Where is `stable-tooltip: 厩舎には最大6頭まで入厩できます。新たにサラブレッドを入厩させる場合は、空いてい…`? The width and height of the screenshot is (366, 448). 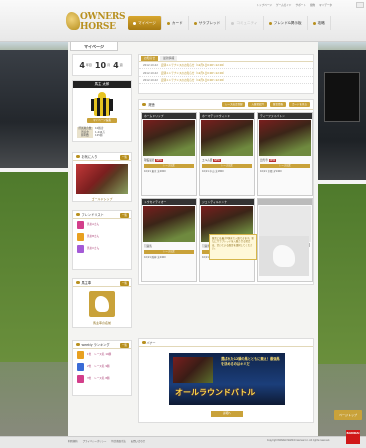 stable-tooltip: 厩舎には最大6頭まで入厩できます。新たにサラブレッドを入厩させる場合は、空いてい… is located at coordinates (233, 247).